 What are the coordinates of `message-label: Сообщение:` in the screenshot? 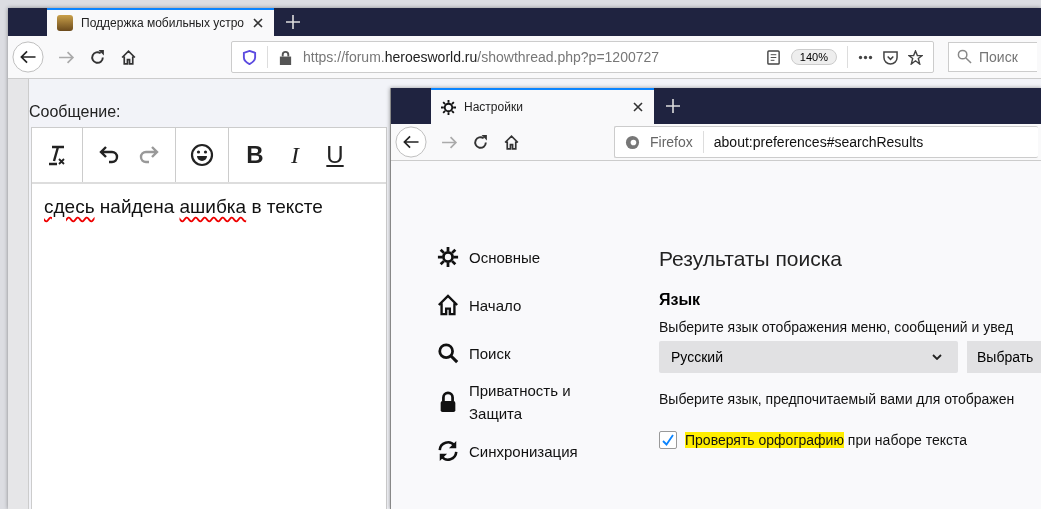 It's located at (75, 112).